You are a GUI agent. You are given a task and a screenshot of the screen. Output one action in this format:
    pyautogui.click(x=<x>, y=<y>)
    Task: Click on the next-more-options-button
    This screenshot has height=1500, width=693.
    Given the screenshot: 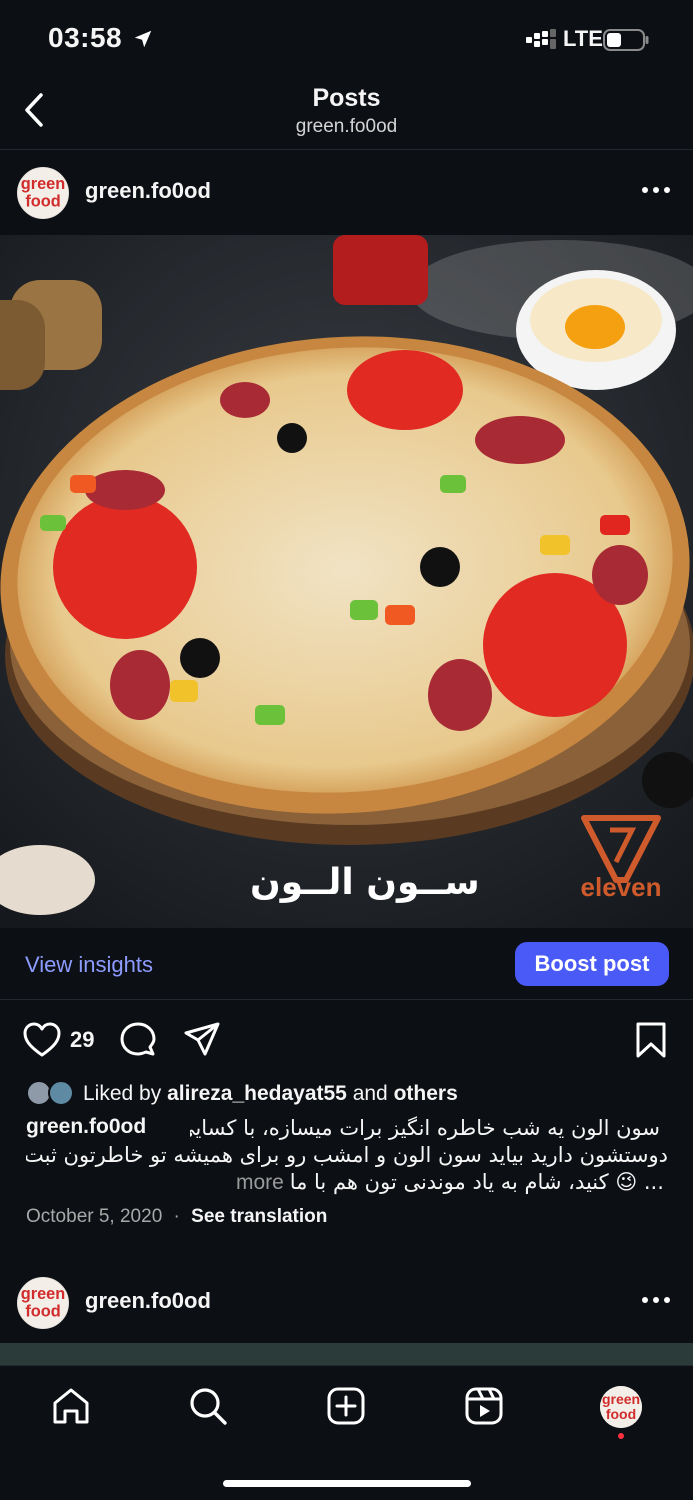 What is the action you would take?
    pyautogui.click(x=656, y=1300)
    